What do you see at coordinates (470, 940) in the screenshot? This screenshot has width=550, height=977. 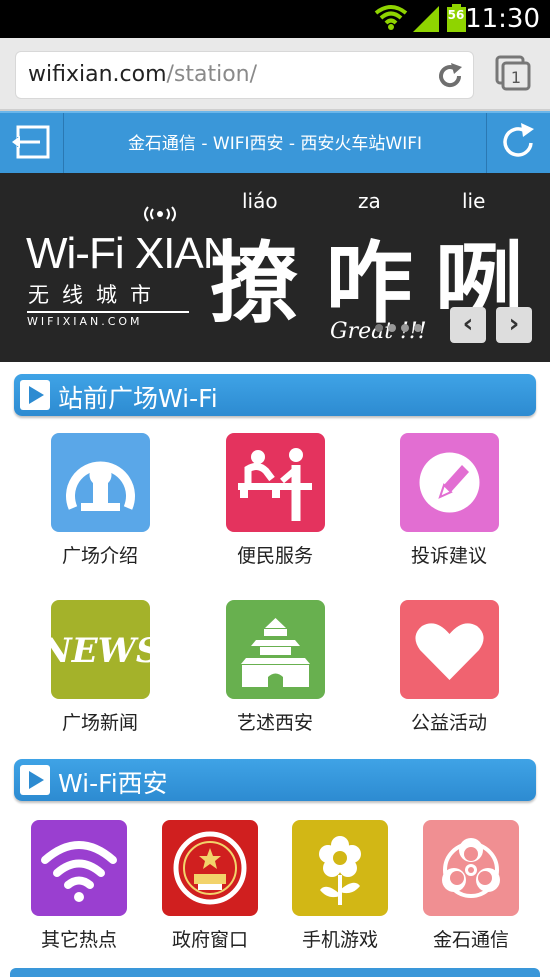 I see `tile-label: 金石通信` at bounding box center [470, 940].